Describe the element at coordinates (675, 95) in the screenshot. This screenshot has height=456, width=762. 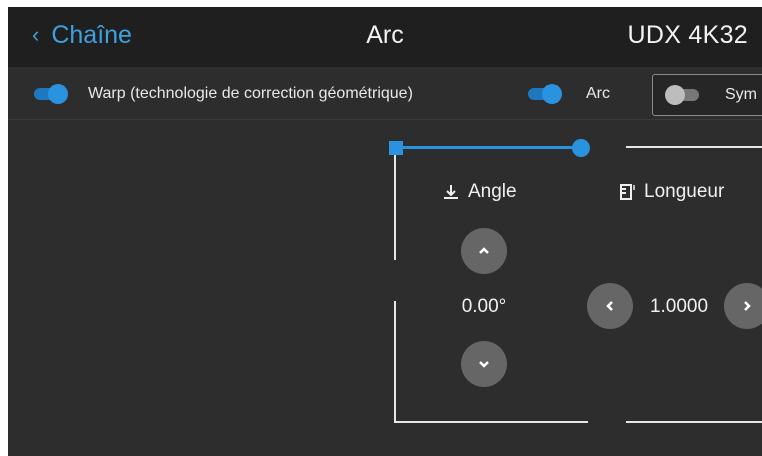
I see `symmetry-toggle-knob` at that location.